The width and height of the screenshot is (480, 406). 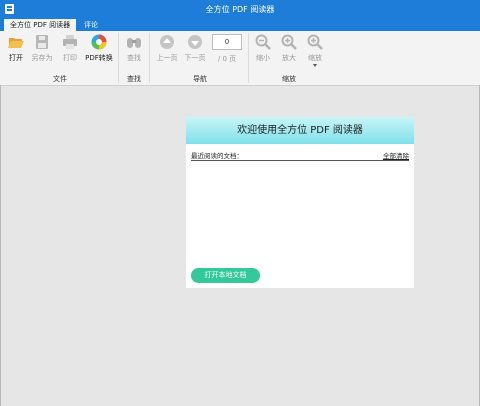 What do you see at coordinates (289, 42) in the screenshot?
I see `zoom-in-icon` at bounding box center [289, 42].